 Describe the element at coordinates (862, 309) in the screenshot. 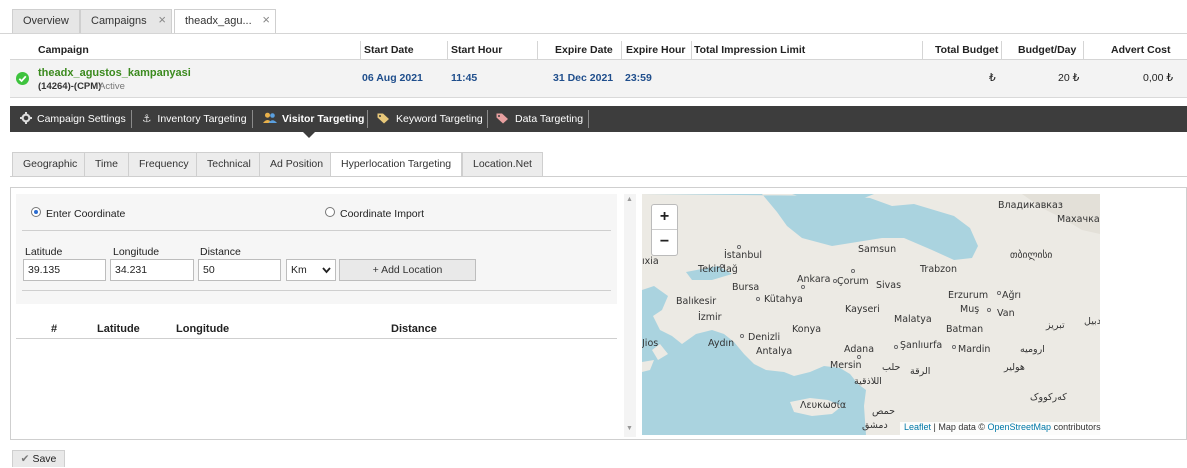

I see `map-city-label: Kayseri` at that location.